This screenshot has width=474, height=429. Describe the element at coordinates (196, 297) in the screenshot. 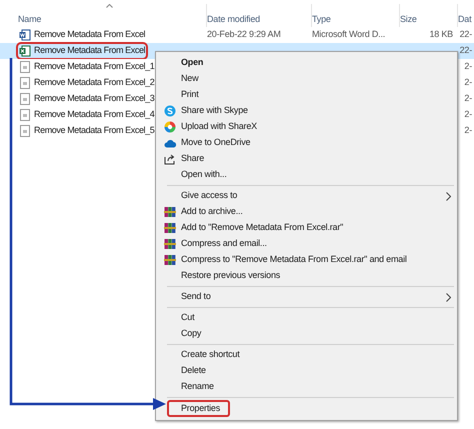

I see `menu-item-label: Send to` at that location.